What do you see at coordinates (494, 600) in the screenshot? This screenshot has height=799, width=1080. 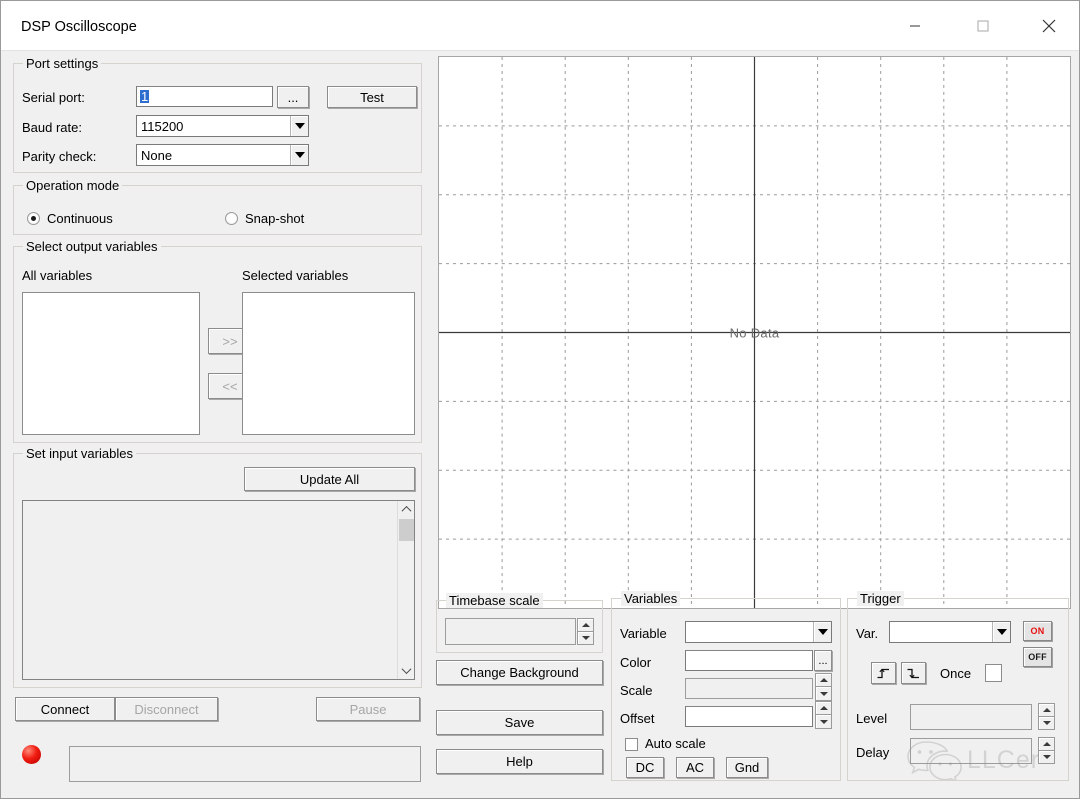 I see `timebase-scale-title: Timebase scale` at bounding box center [494, 600].